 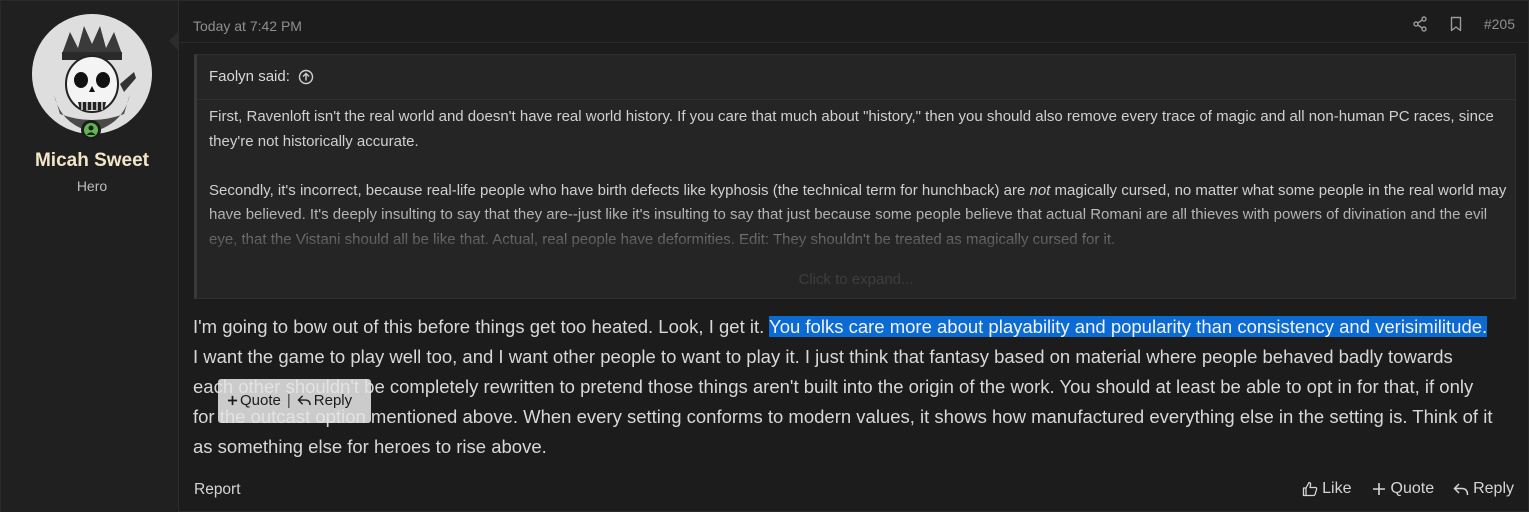 I want to click on selection-tooltip: Quote | Reply, so click(x=294, y=401).